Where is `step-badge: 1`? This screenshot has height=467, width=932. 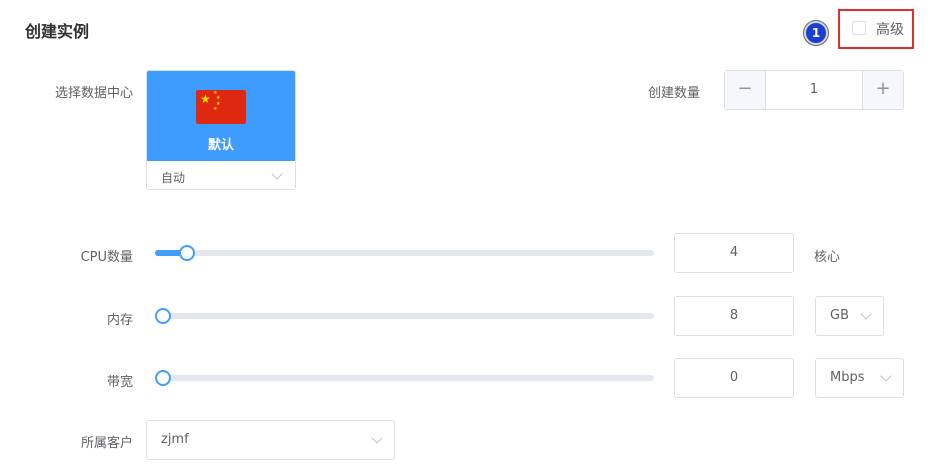
step-badge: 1 is located at coordinates (816, 33).